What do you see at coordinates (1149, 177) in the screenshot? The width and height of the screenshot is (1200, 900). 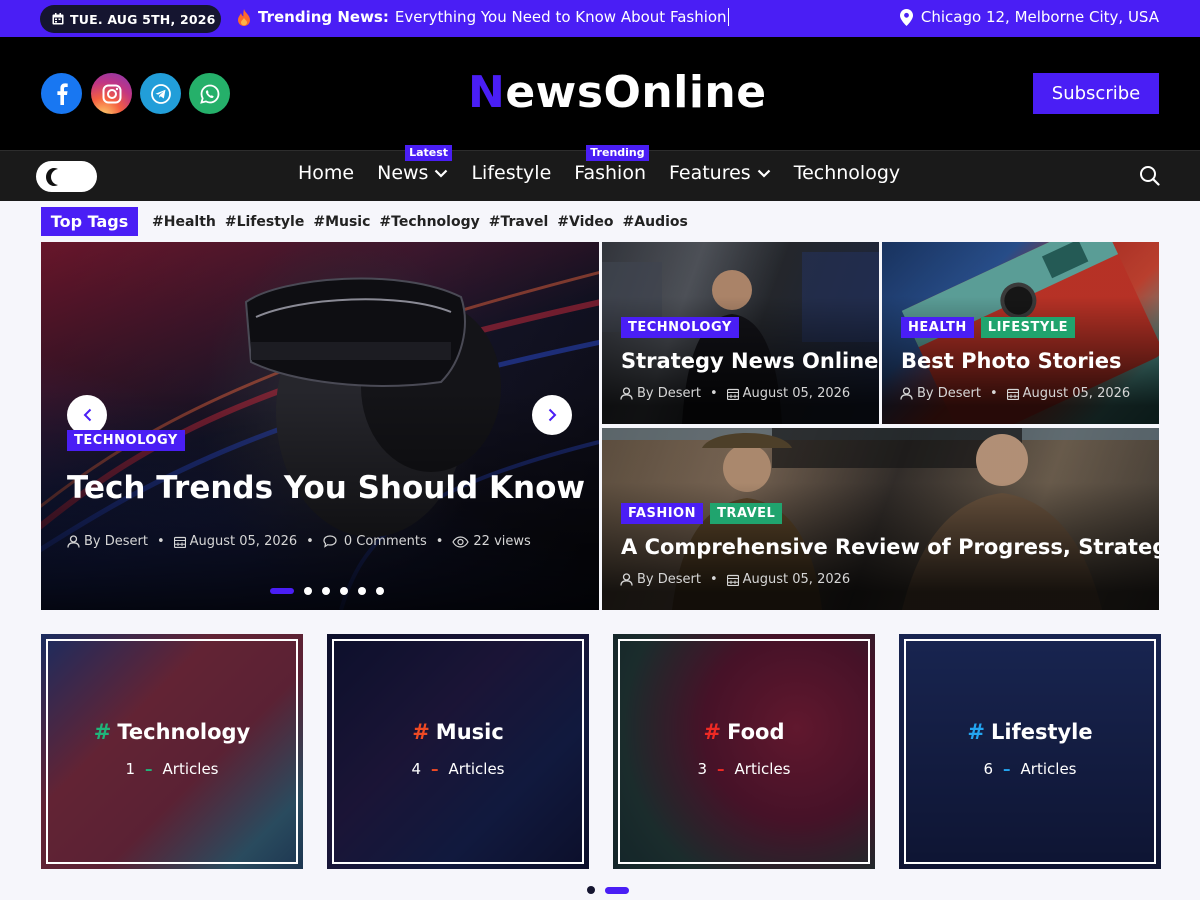 I see `search-icon` at bounding box center [1149, 177].